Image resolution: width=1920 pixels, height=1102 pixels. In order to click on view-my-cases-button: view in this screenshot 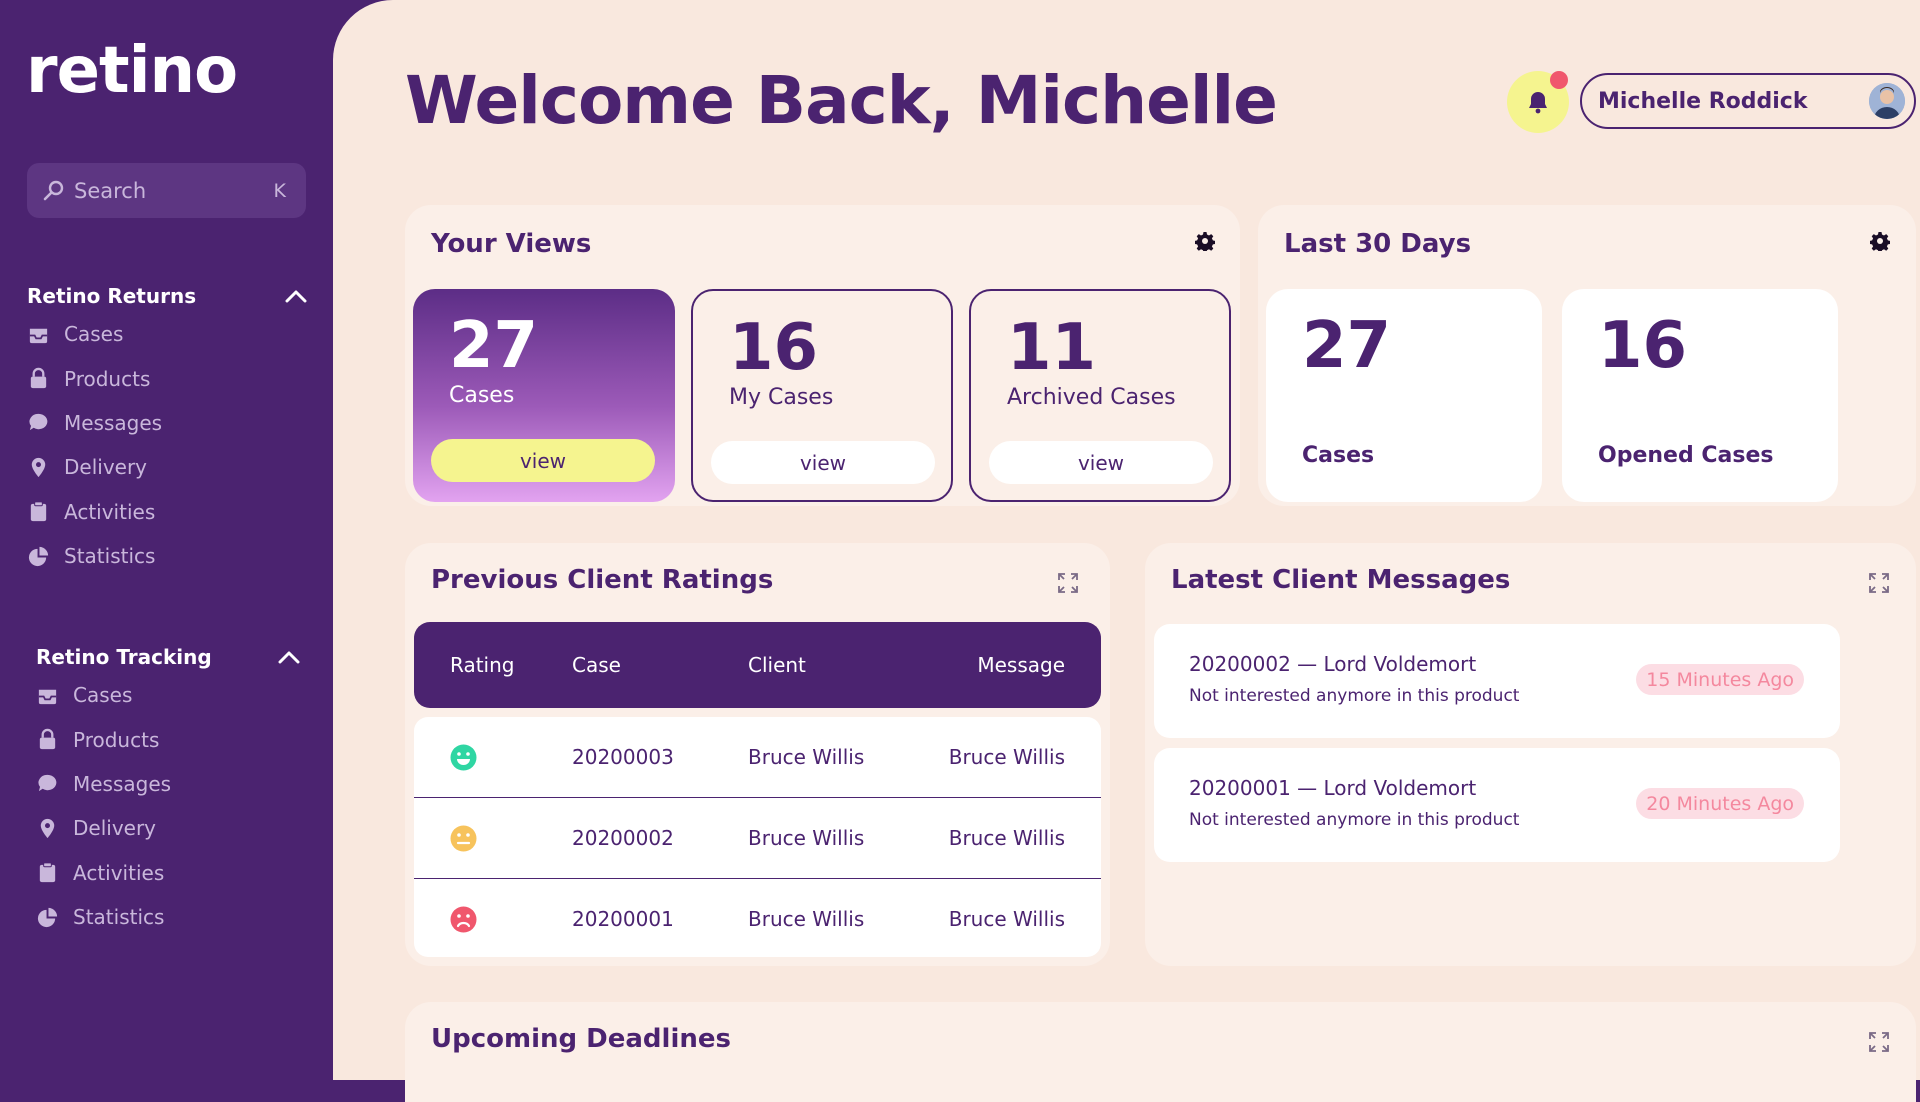, I will do `click(823, 462)`.